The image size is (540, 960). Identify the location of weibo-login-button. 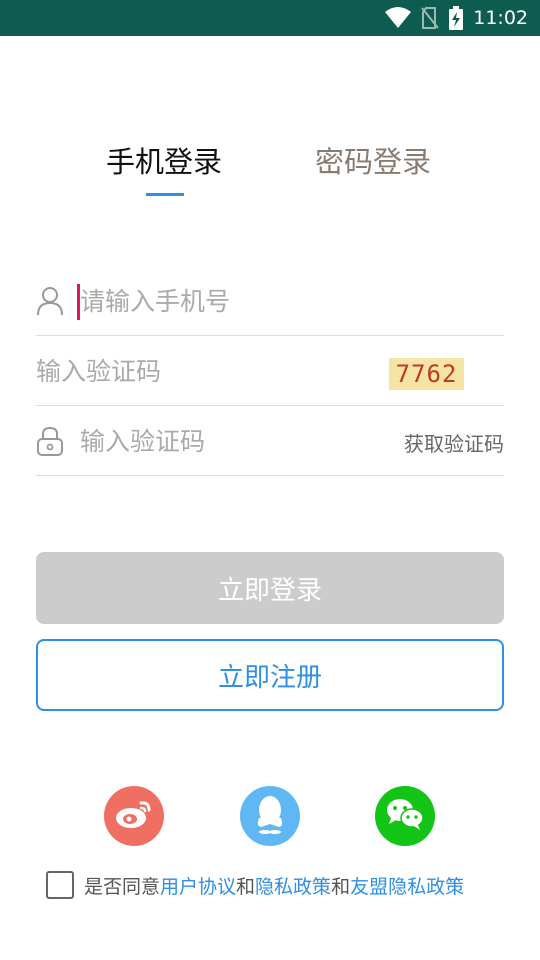
(134, 816).